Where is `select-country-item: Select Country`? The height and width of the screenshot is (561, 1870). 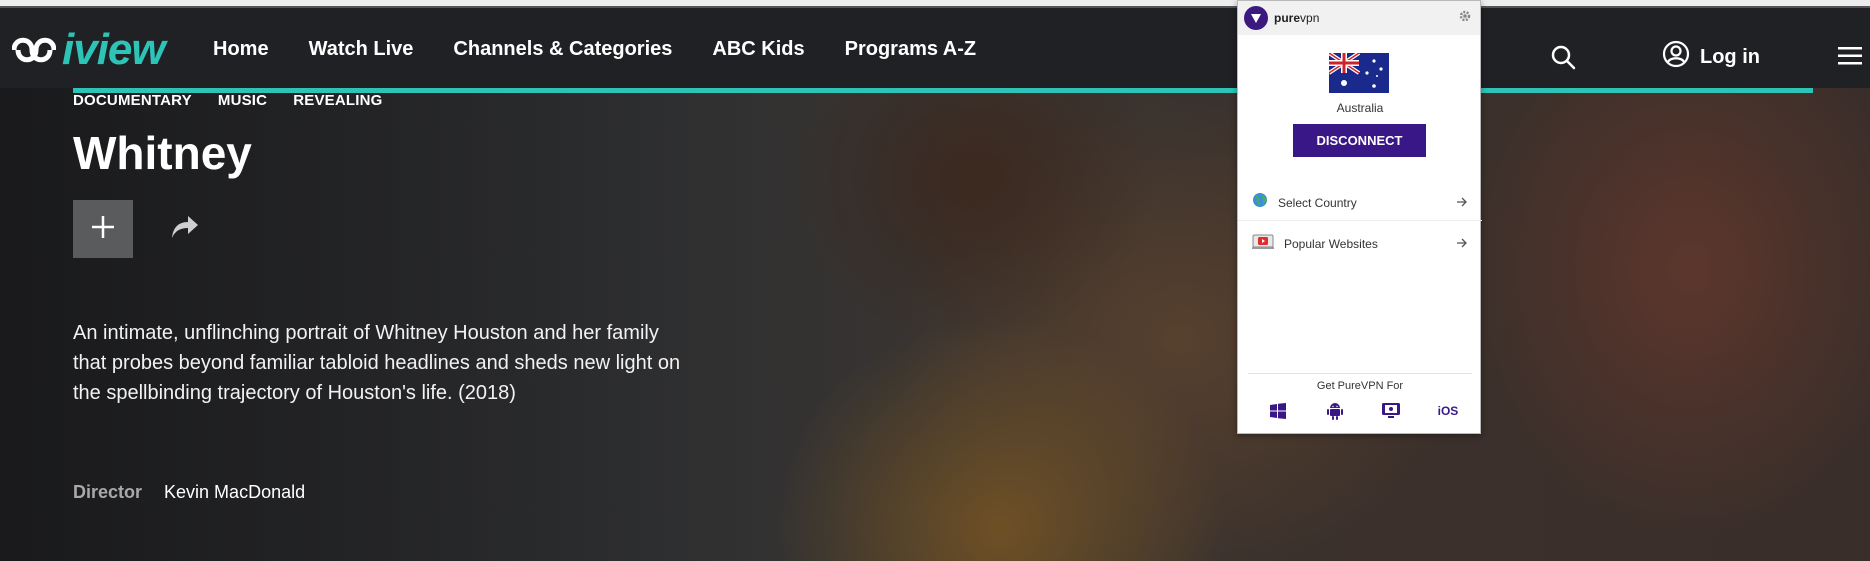
select-country-item: Select Country is located at coordinates (1360, 203).